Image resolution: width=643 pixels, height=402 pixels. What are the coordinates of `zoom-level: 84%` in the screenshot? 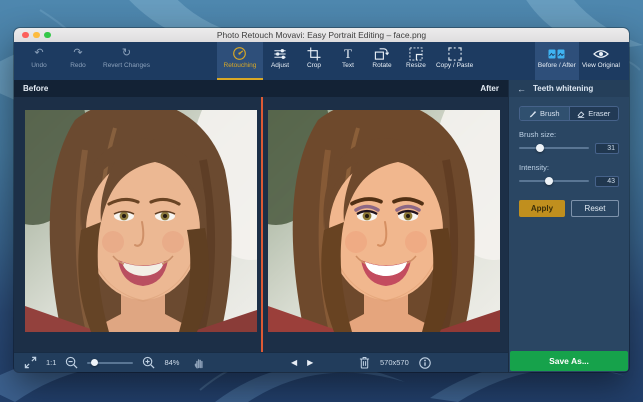 It's located at (172, 362).